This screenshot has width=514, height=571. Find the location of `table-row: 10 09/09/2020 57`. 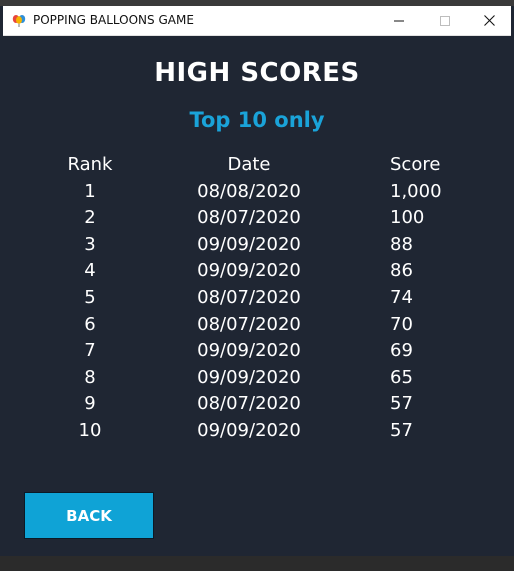

table-row: 10 09/09/2020 57 is located at coordinates (257, 433).